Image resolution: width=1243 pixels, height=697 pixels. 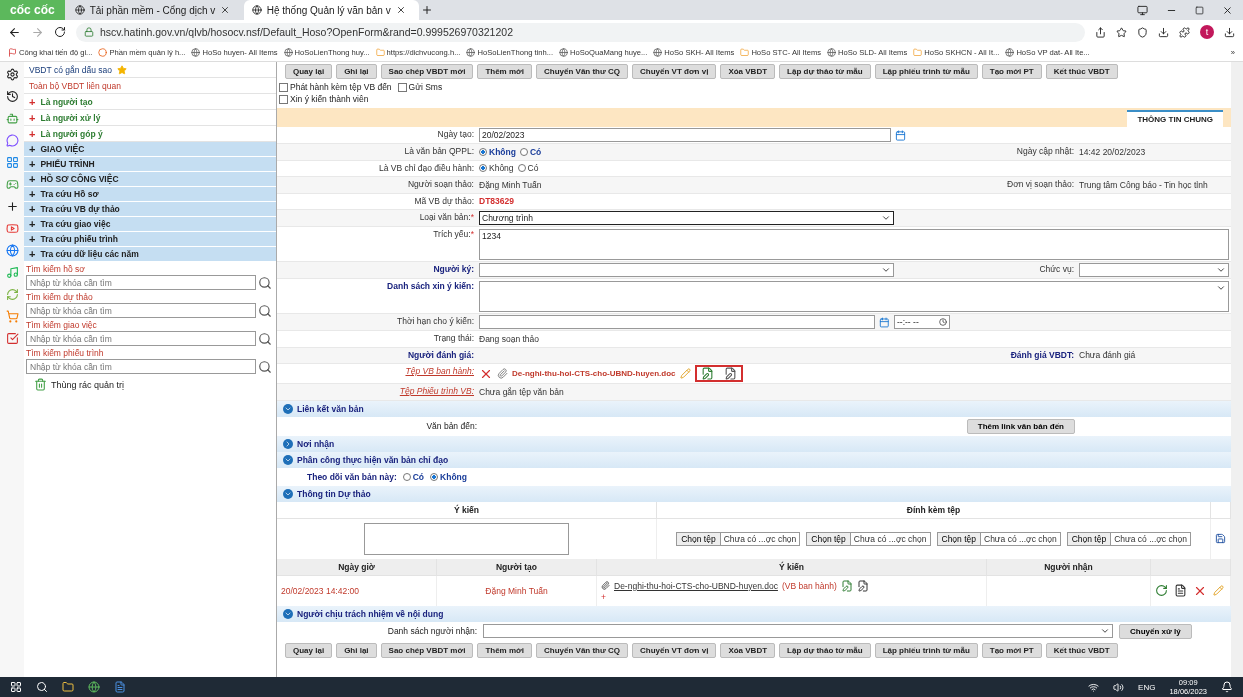 What do you see at coordinates (1020, 426) in the screenshot?
I see `add-link-button: Thêm link văn bản đến` at bounding box center [1020, 426].